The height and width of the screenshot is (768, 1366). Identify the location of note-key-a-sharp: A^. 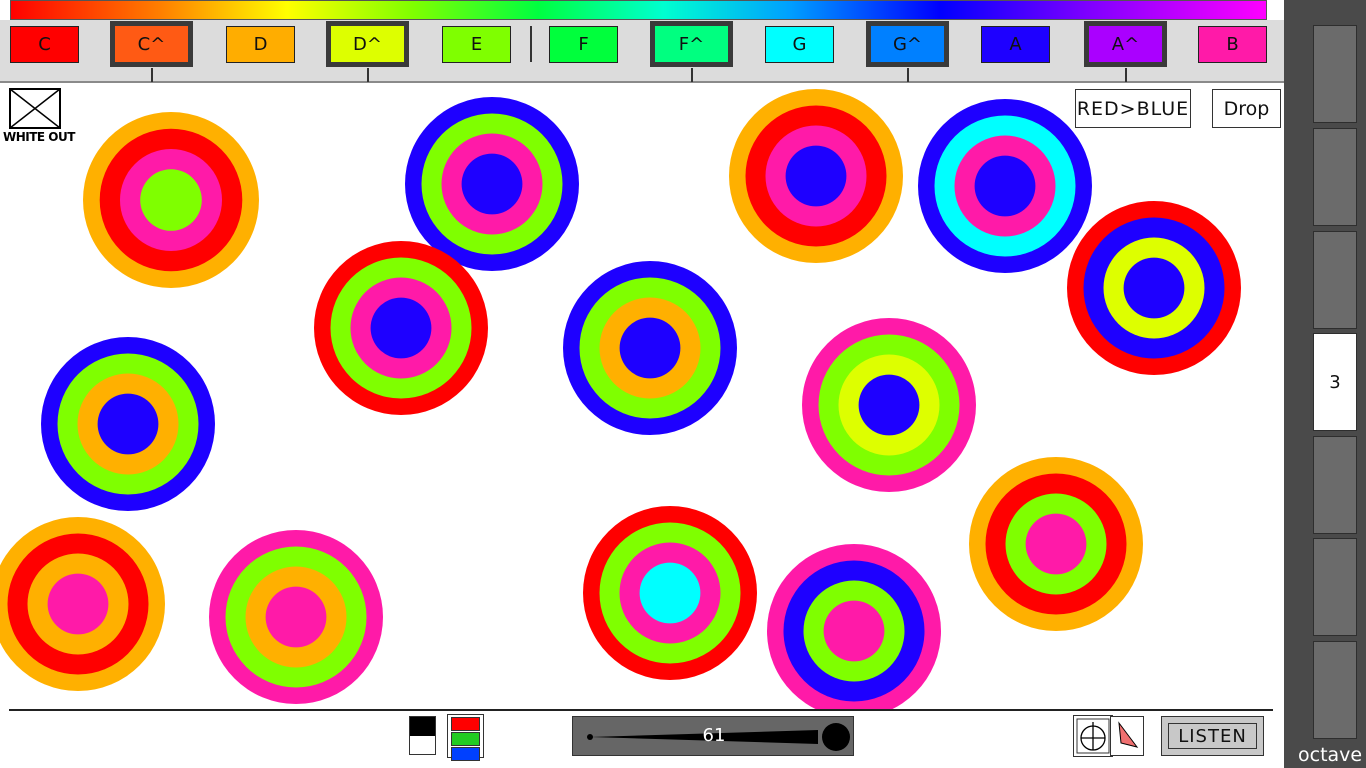
(1125, 44).